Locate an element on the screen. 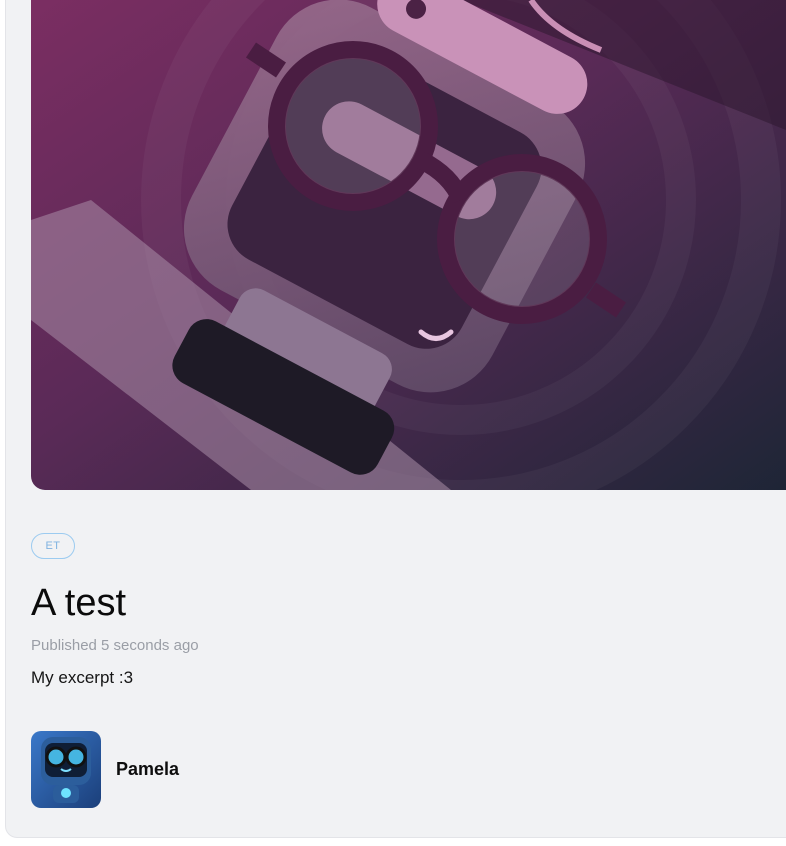 This screenshot has height=846, width=786. author-avatar is located at coordinates (66, 769).